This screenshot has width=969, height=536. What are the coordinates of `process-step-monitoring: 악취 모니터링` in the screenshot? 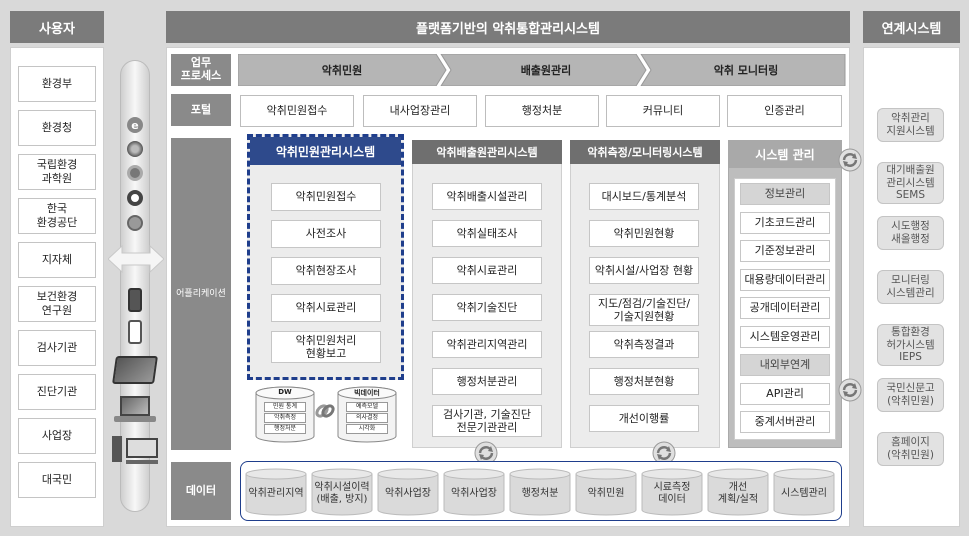 It's located at (746, 70).